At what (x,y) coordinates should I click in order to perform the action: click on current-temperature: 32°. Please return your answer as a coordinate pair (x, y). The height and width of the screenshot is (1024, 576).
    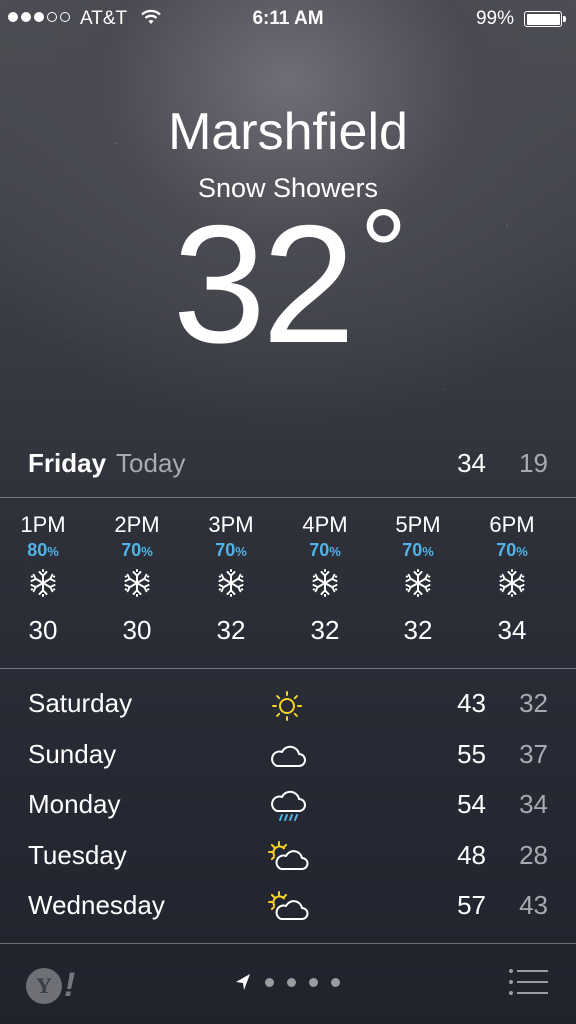
    Looking at the image, I should click on (290, 281).